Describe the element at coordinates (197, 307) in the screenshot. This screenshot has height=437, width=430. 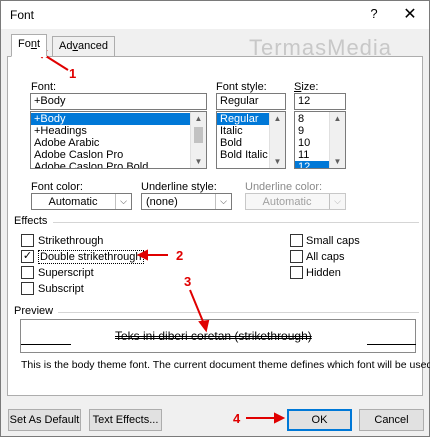
I see `annotation-3-arrow` at that location.